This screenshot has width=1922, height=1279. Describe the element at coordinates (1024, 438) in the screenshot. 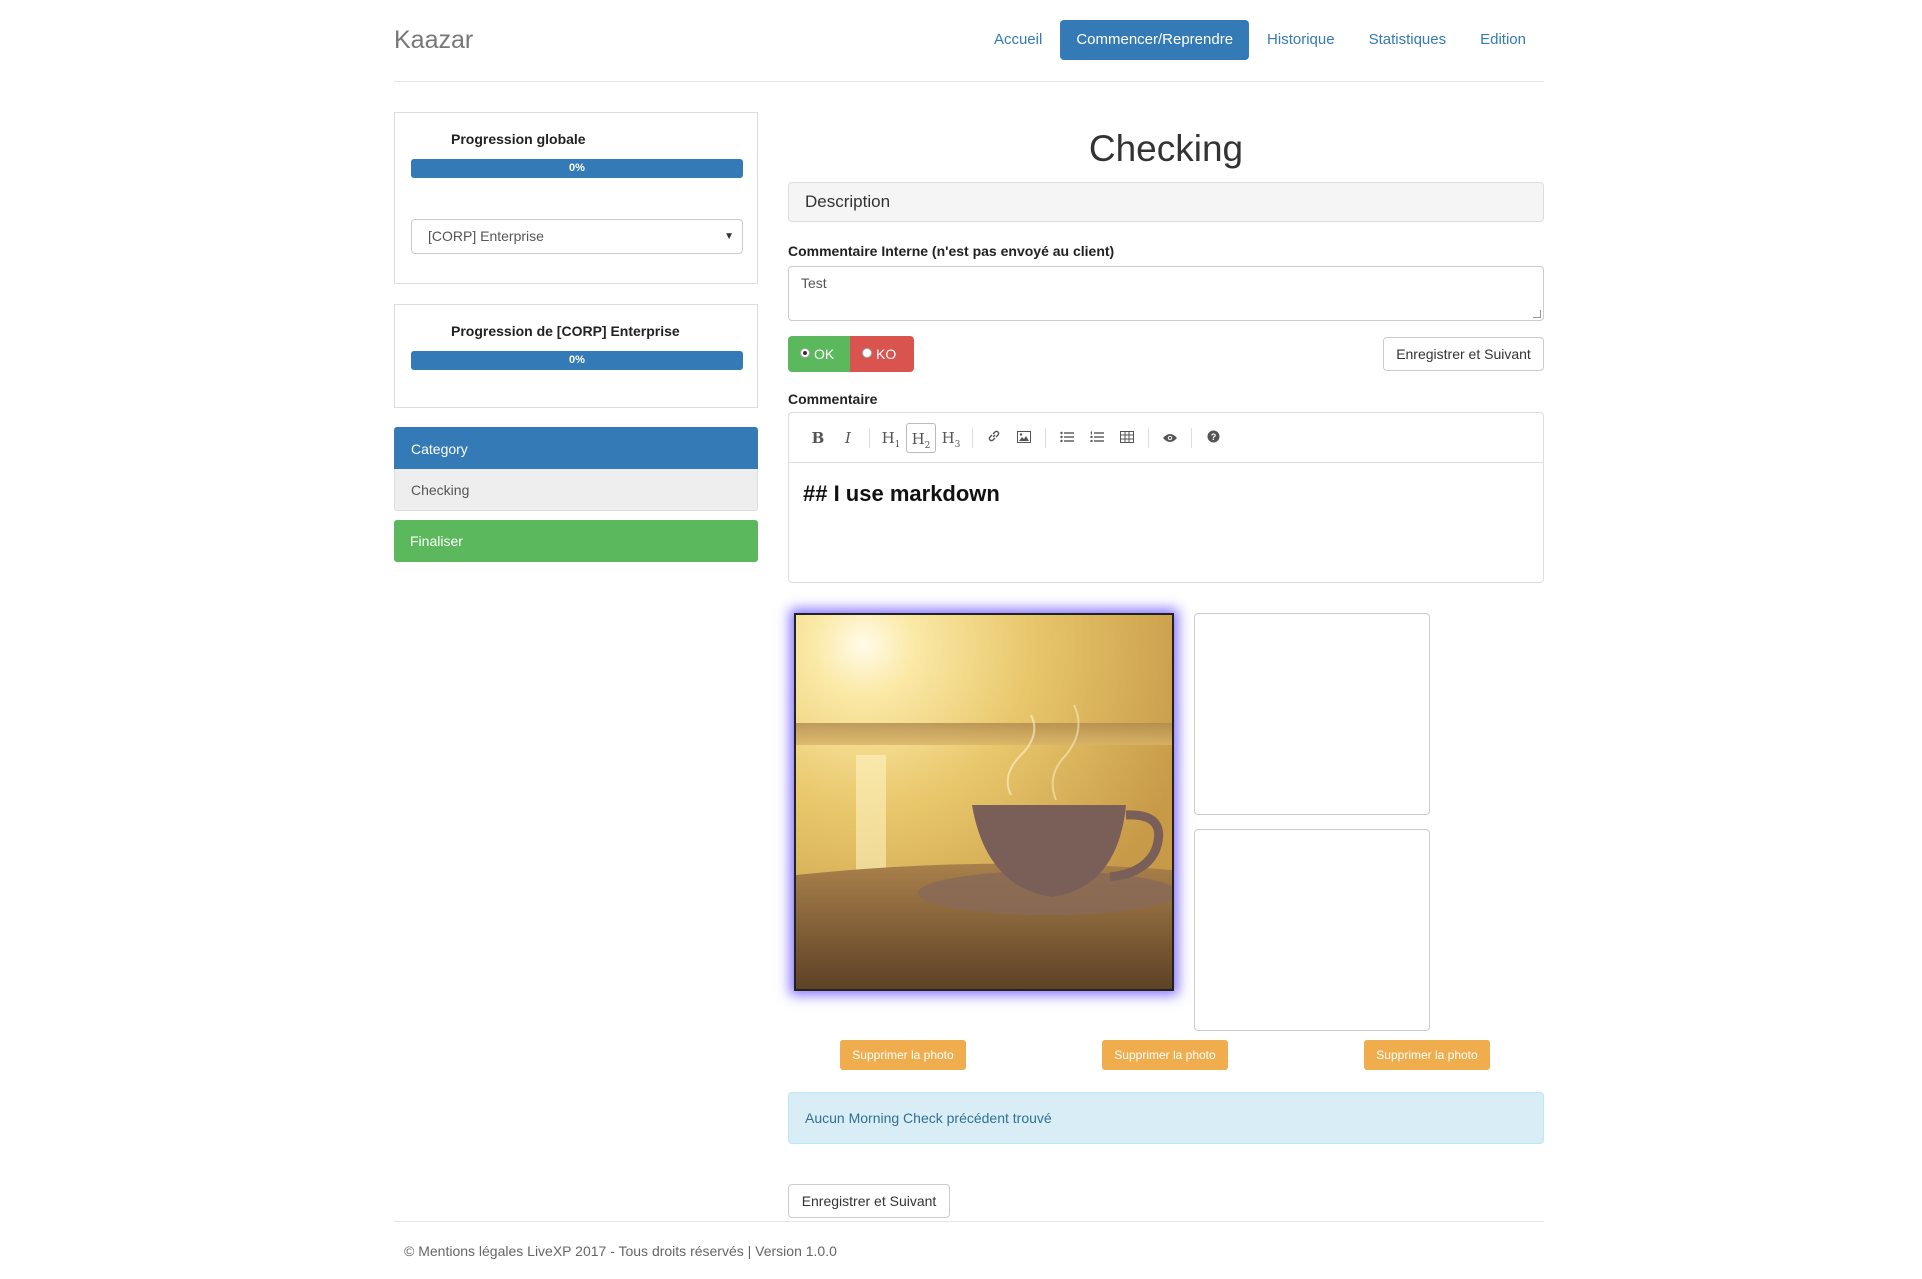

I see `image-icon` at that location.